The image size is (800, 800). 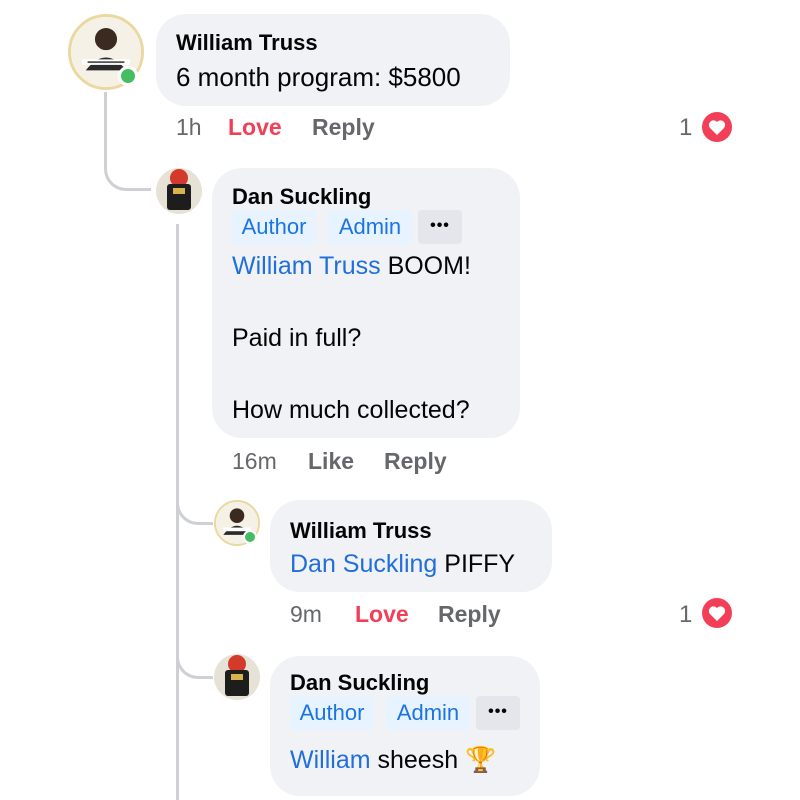 I want to click on comment-bubble: William Truss 6 month program: $5800, so click(x=333, y=60).